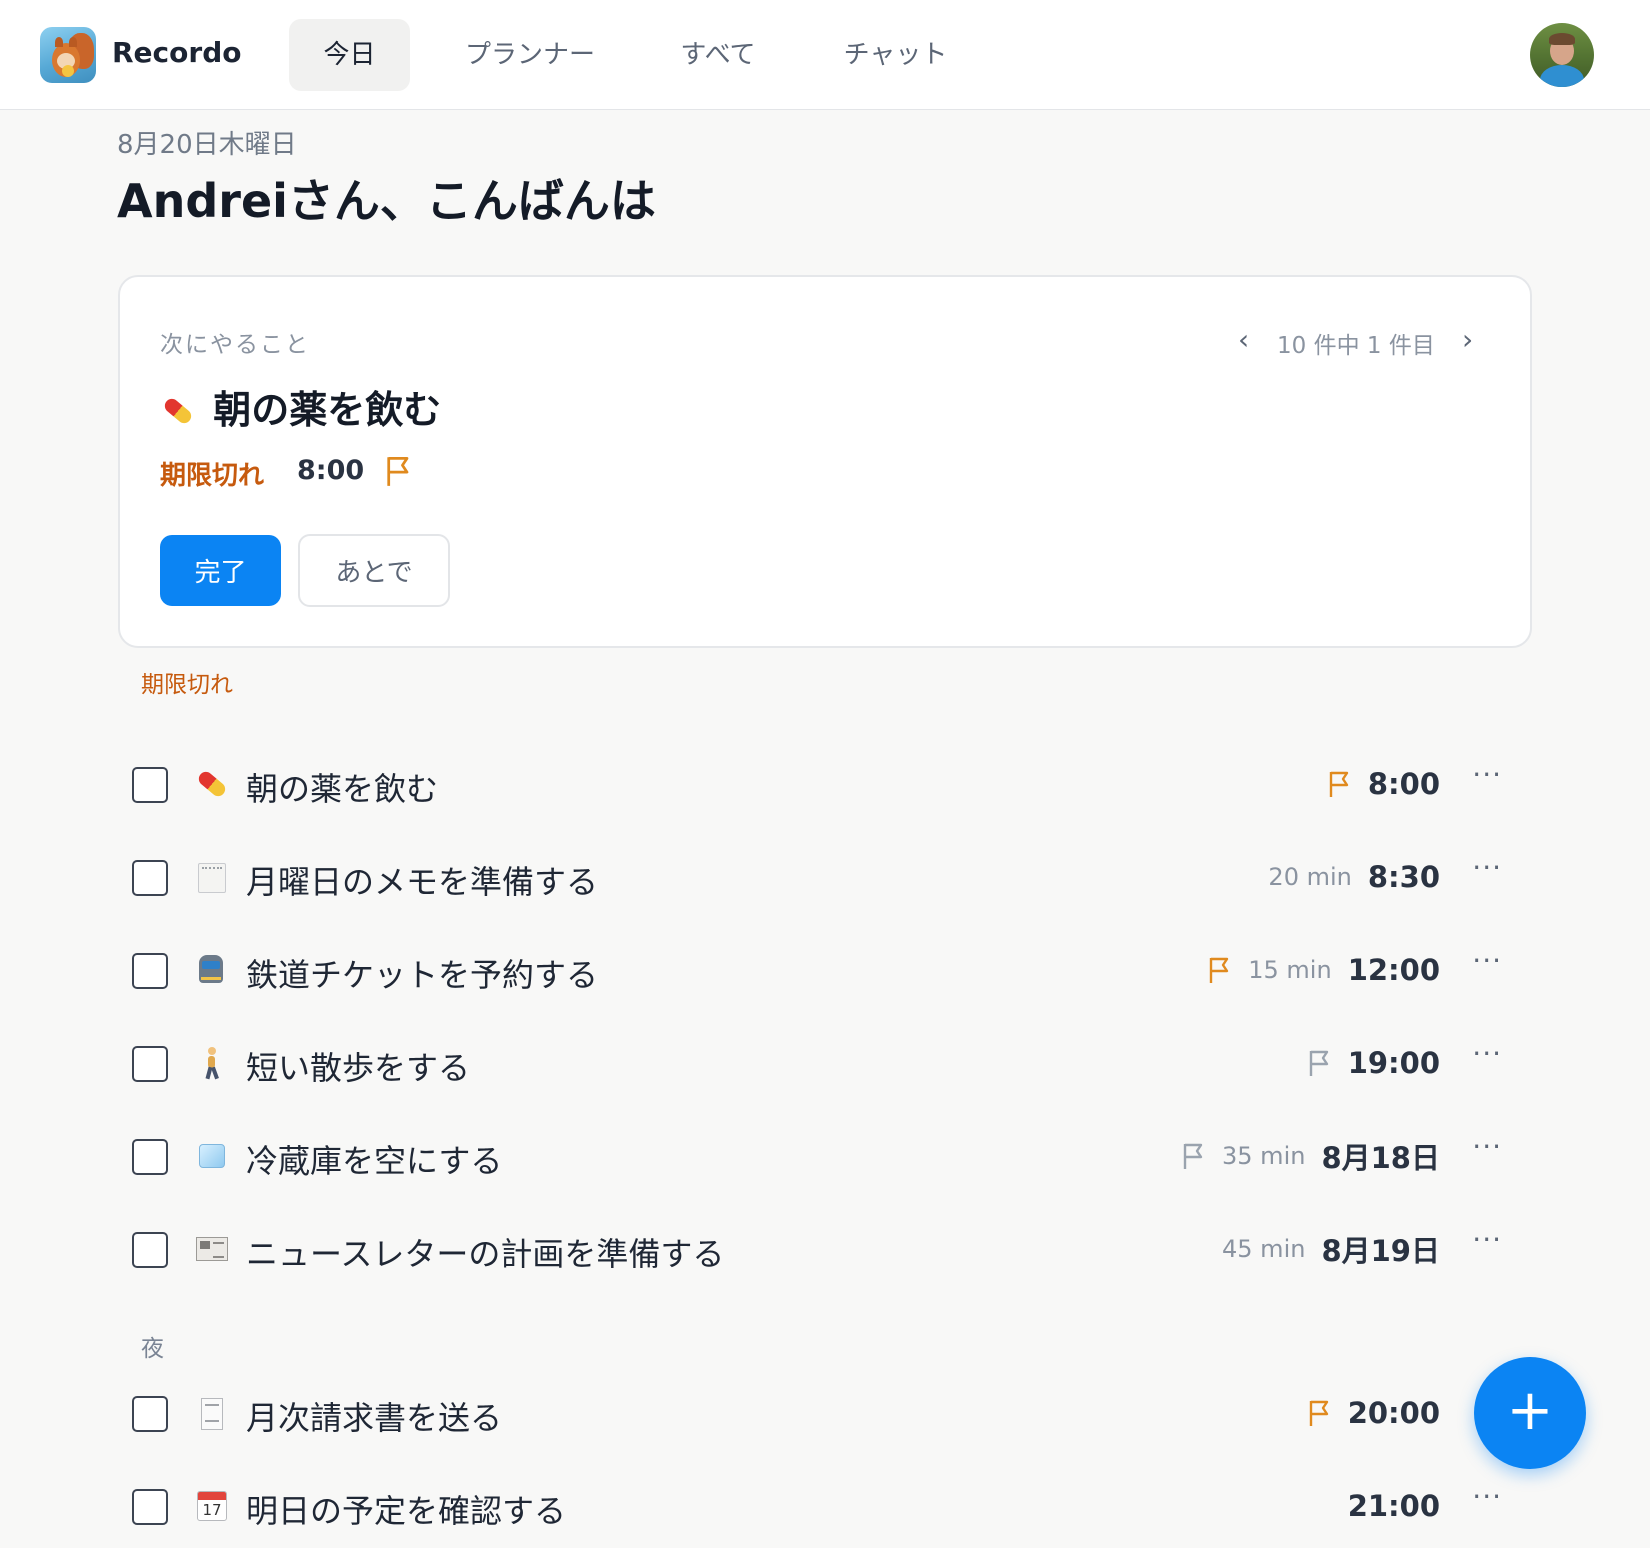 The height and width of the screenshot is (1548, 1650). I want to click on next-task-time: 8:00, so click(331, 470).